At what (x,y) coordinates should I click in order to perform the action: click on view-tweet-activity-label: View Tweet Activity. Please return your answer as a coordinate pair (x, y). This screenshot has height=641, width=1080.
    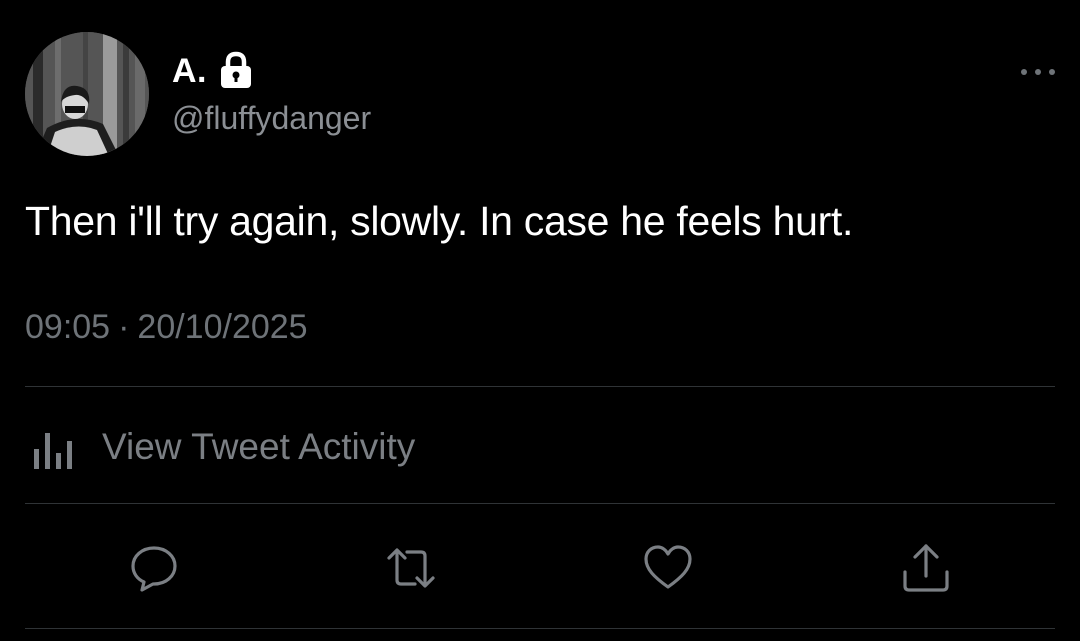
    Looking at the image, I should click on (259, 446).